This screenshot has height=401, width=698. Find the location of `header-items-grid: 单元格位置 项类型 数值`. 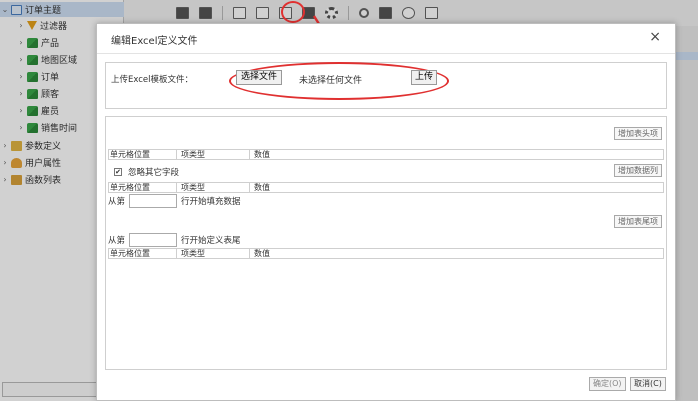

header-items-grid: 单元格位置 项类型 数值 is located at coordinates (386, 154).